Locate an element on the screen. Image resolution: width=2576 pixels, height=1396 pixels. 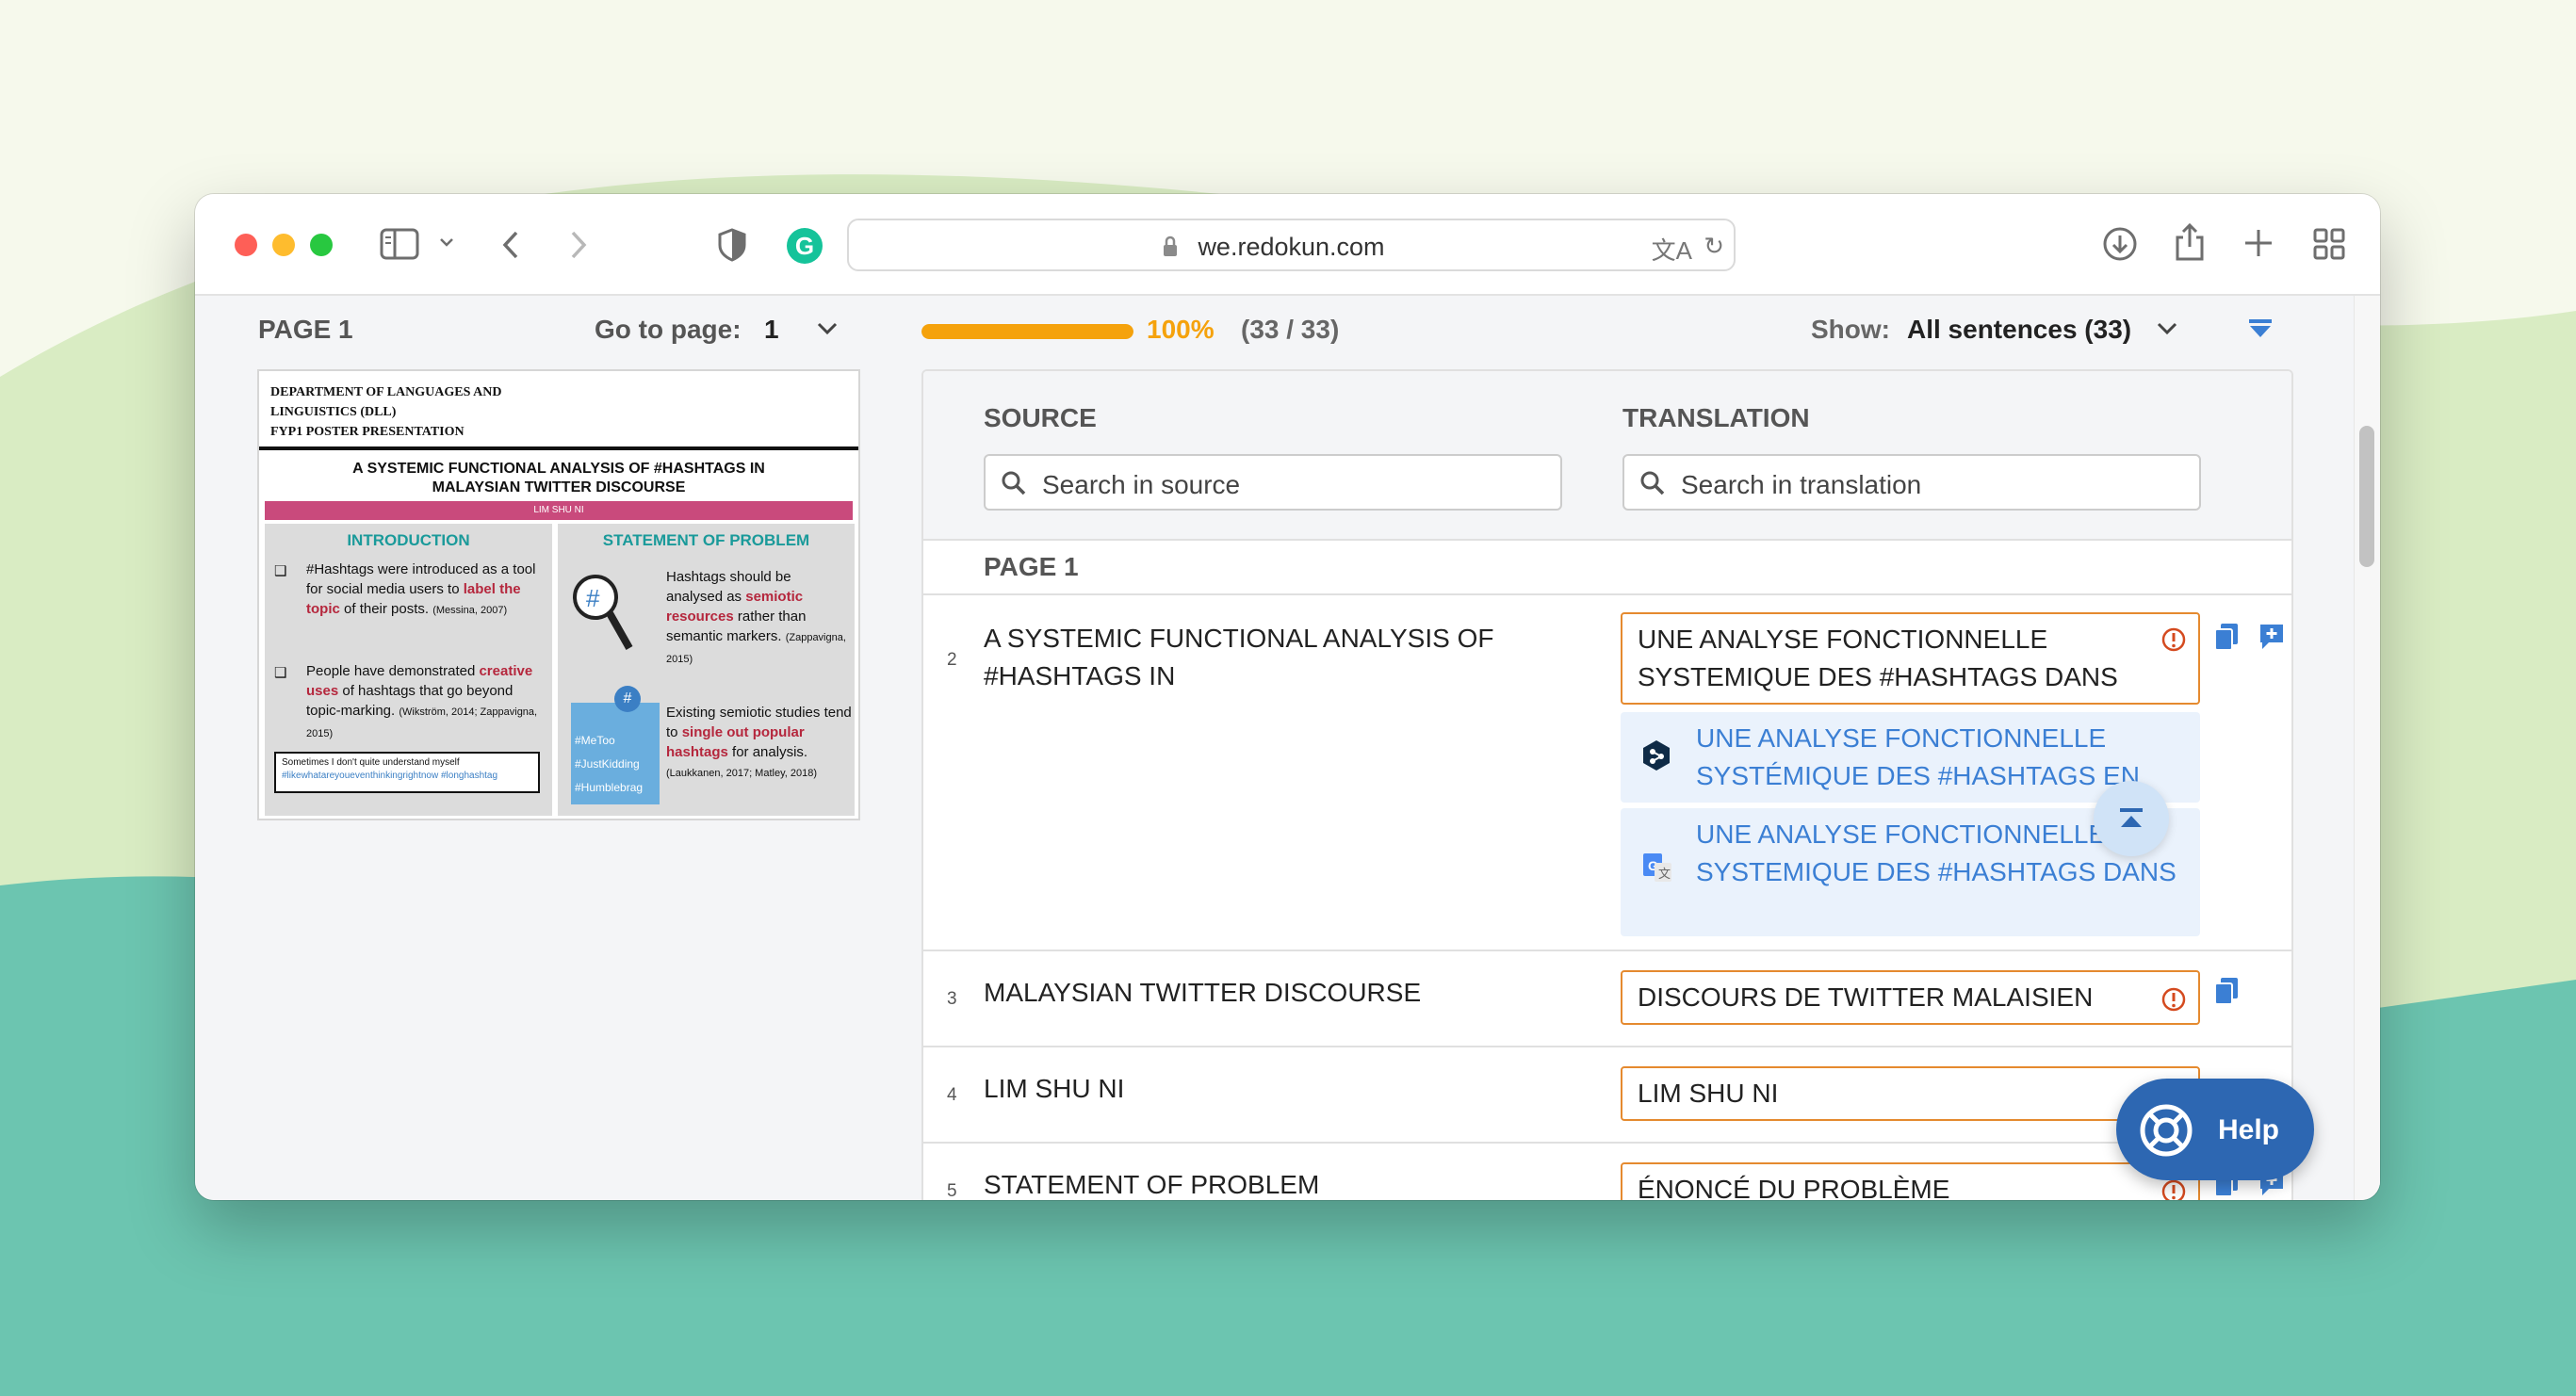
grammarly-extension-icon: G is located at coordinates (805, 246).